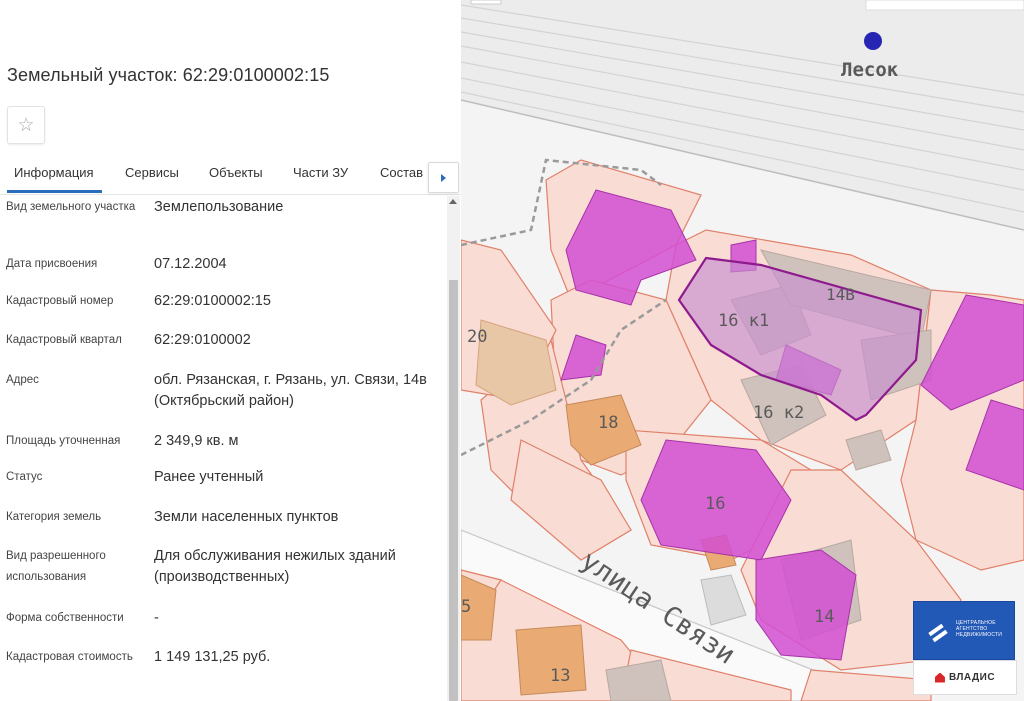  I want to click on page-title: Земельный участок: 62:29:0100002:15, so click(168, 75).